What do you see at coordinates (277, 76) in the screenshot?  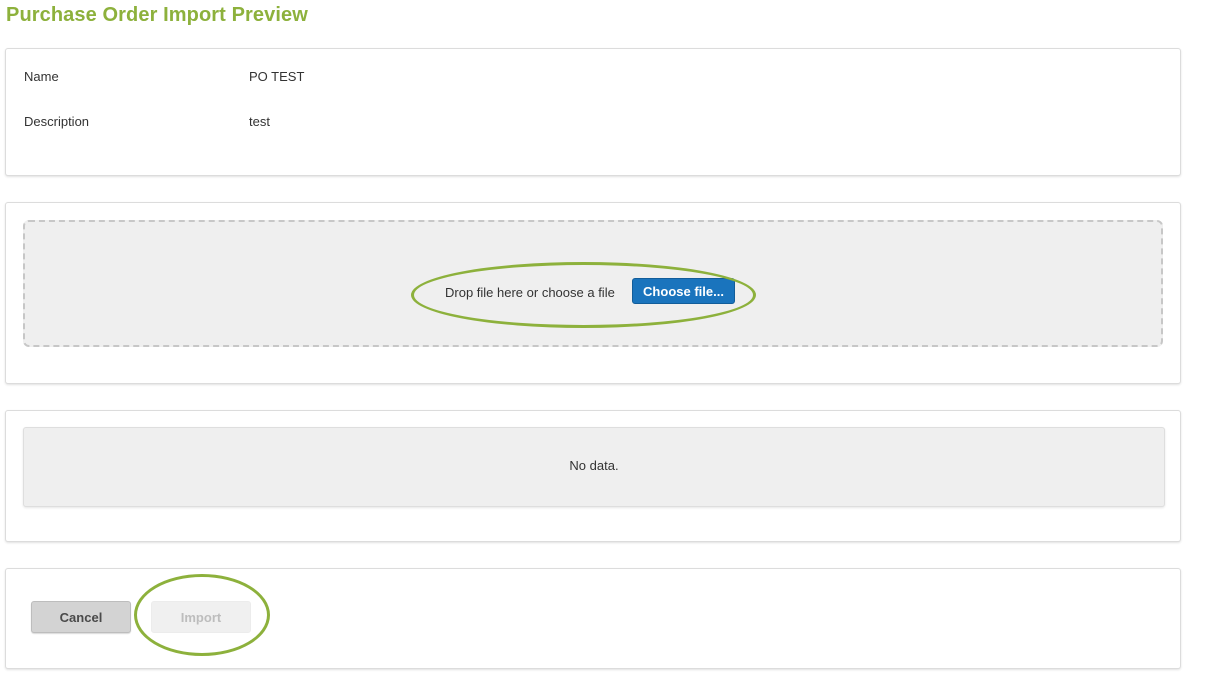 I see `name-value: PO TEST` at bounding box center [277, 76].